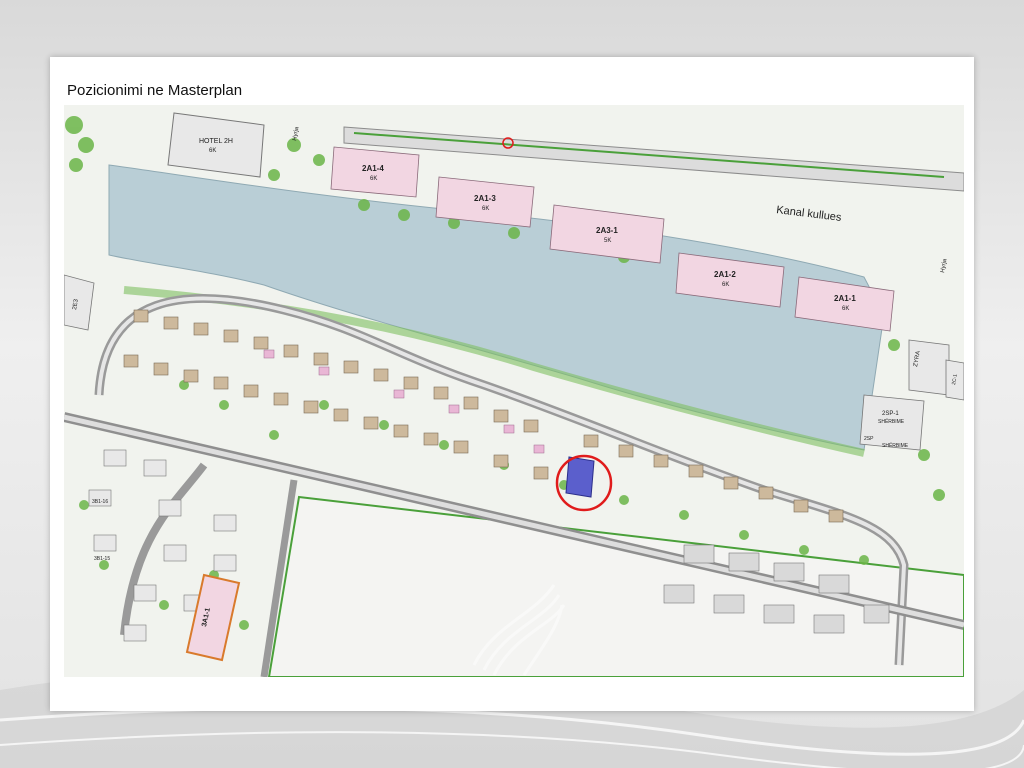 The width and height of the screenshot is (1024, 768). Describe the element at coordinates (607, 230) in the screenshot. I see `svg-text: 2A3-1` at that location.